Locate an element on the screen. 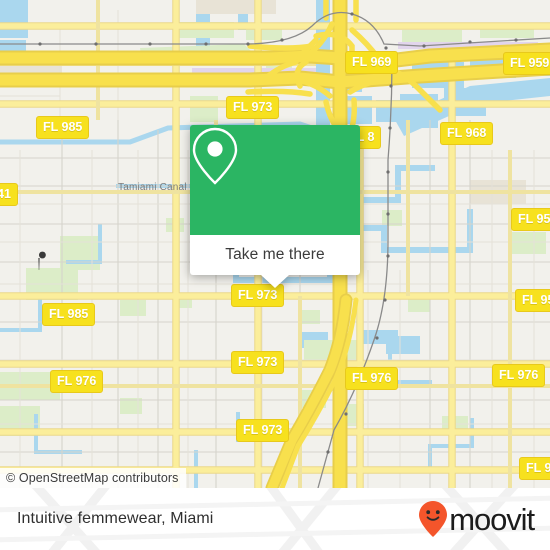  road-shield: FL 9 is located at coordinates (534, 468).